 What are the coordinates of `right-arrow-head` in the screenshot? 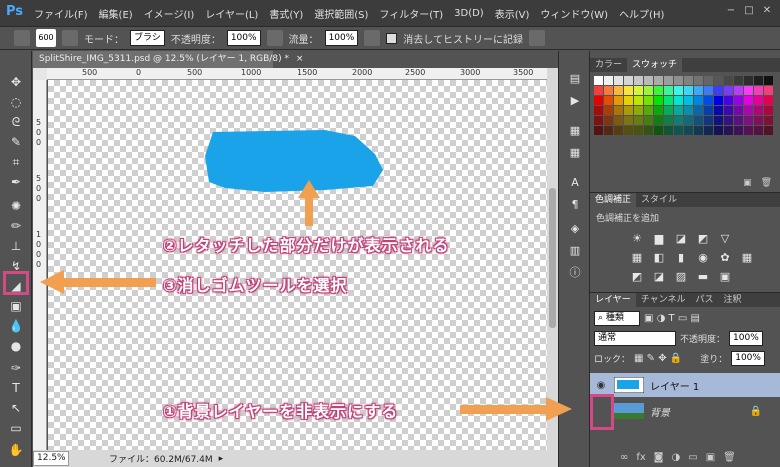 It's located at (559, 409).